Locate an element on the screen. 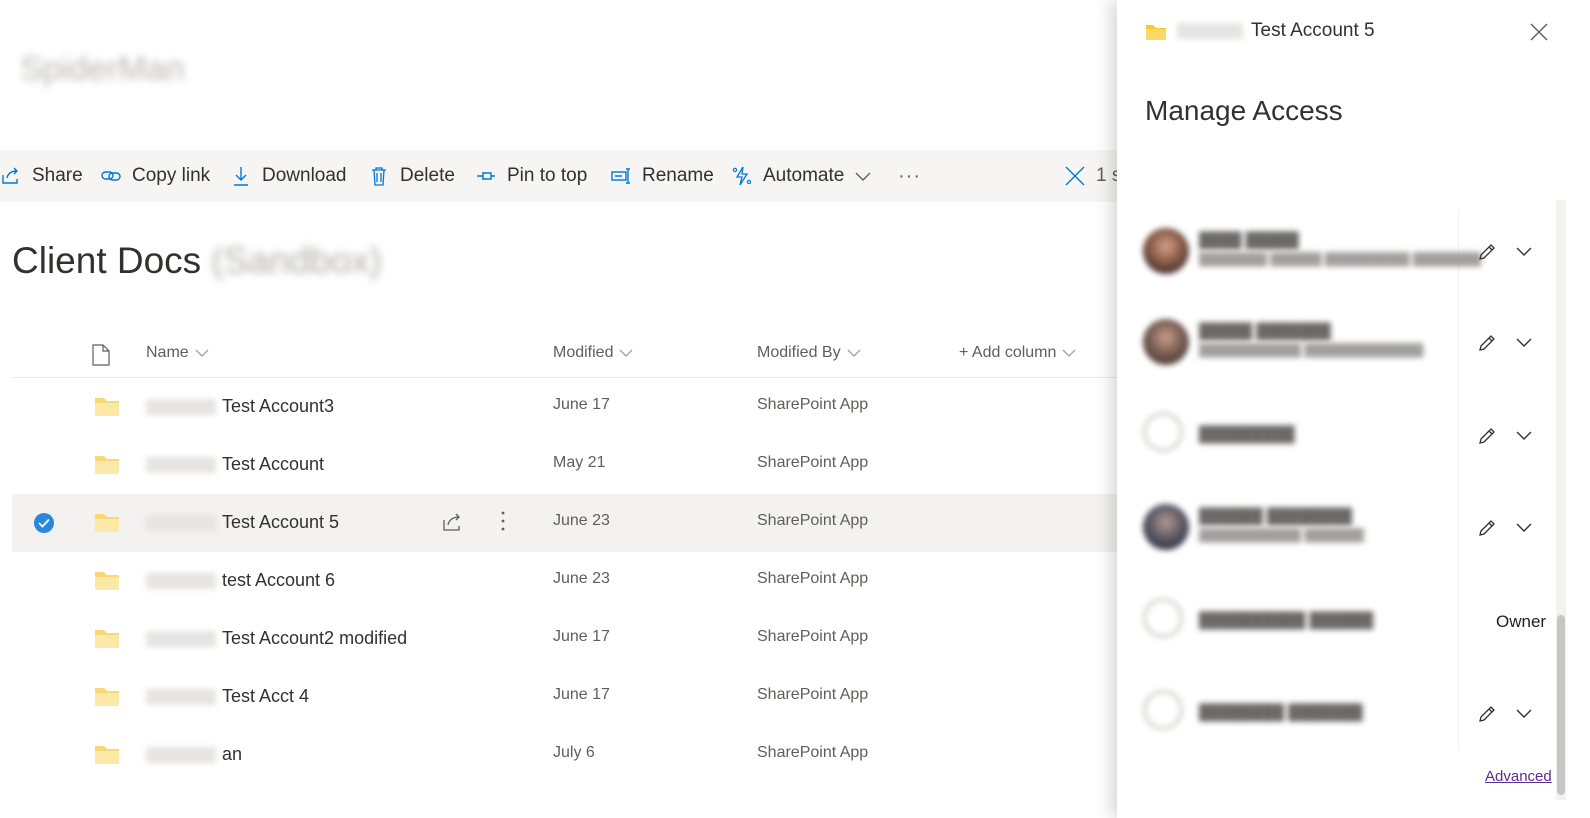  automate-icon is located at coordinates (742, 176).